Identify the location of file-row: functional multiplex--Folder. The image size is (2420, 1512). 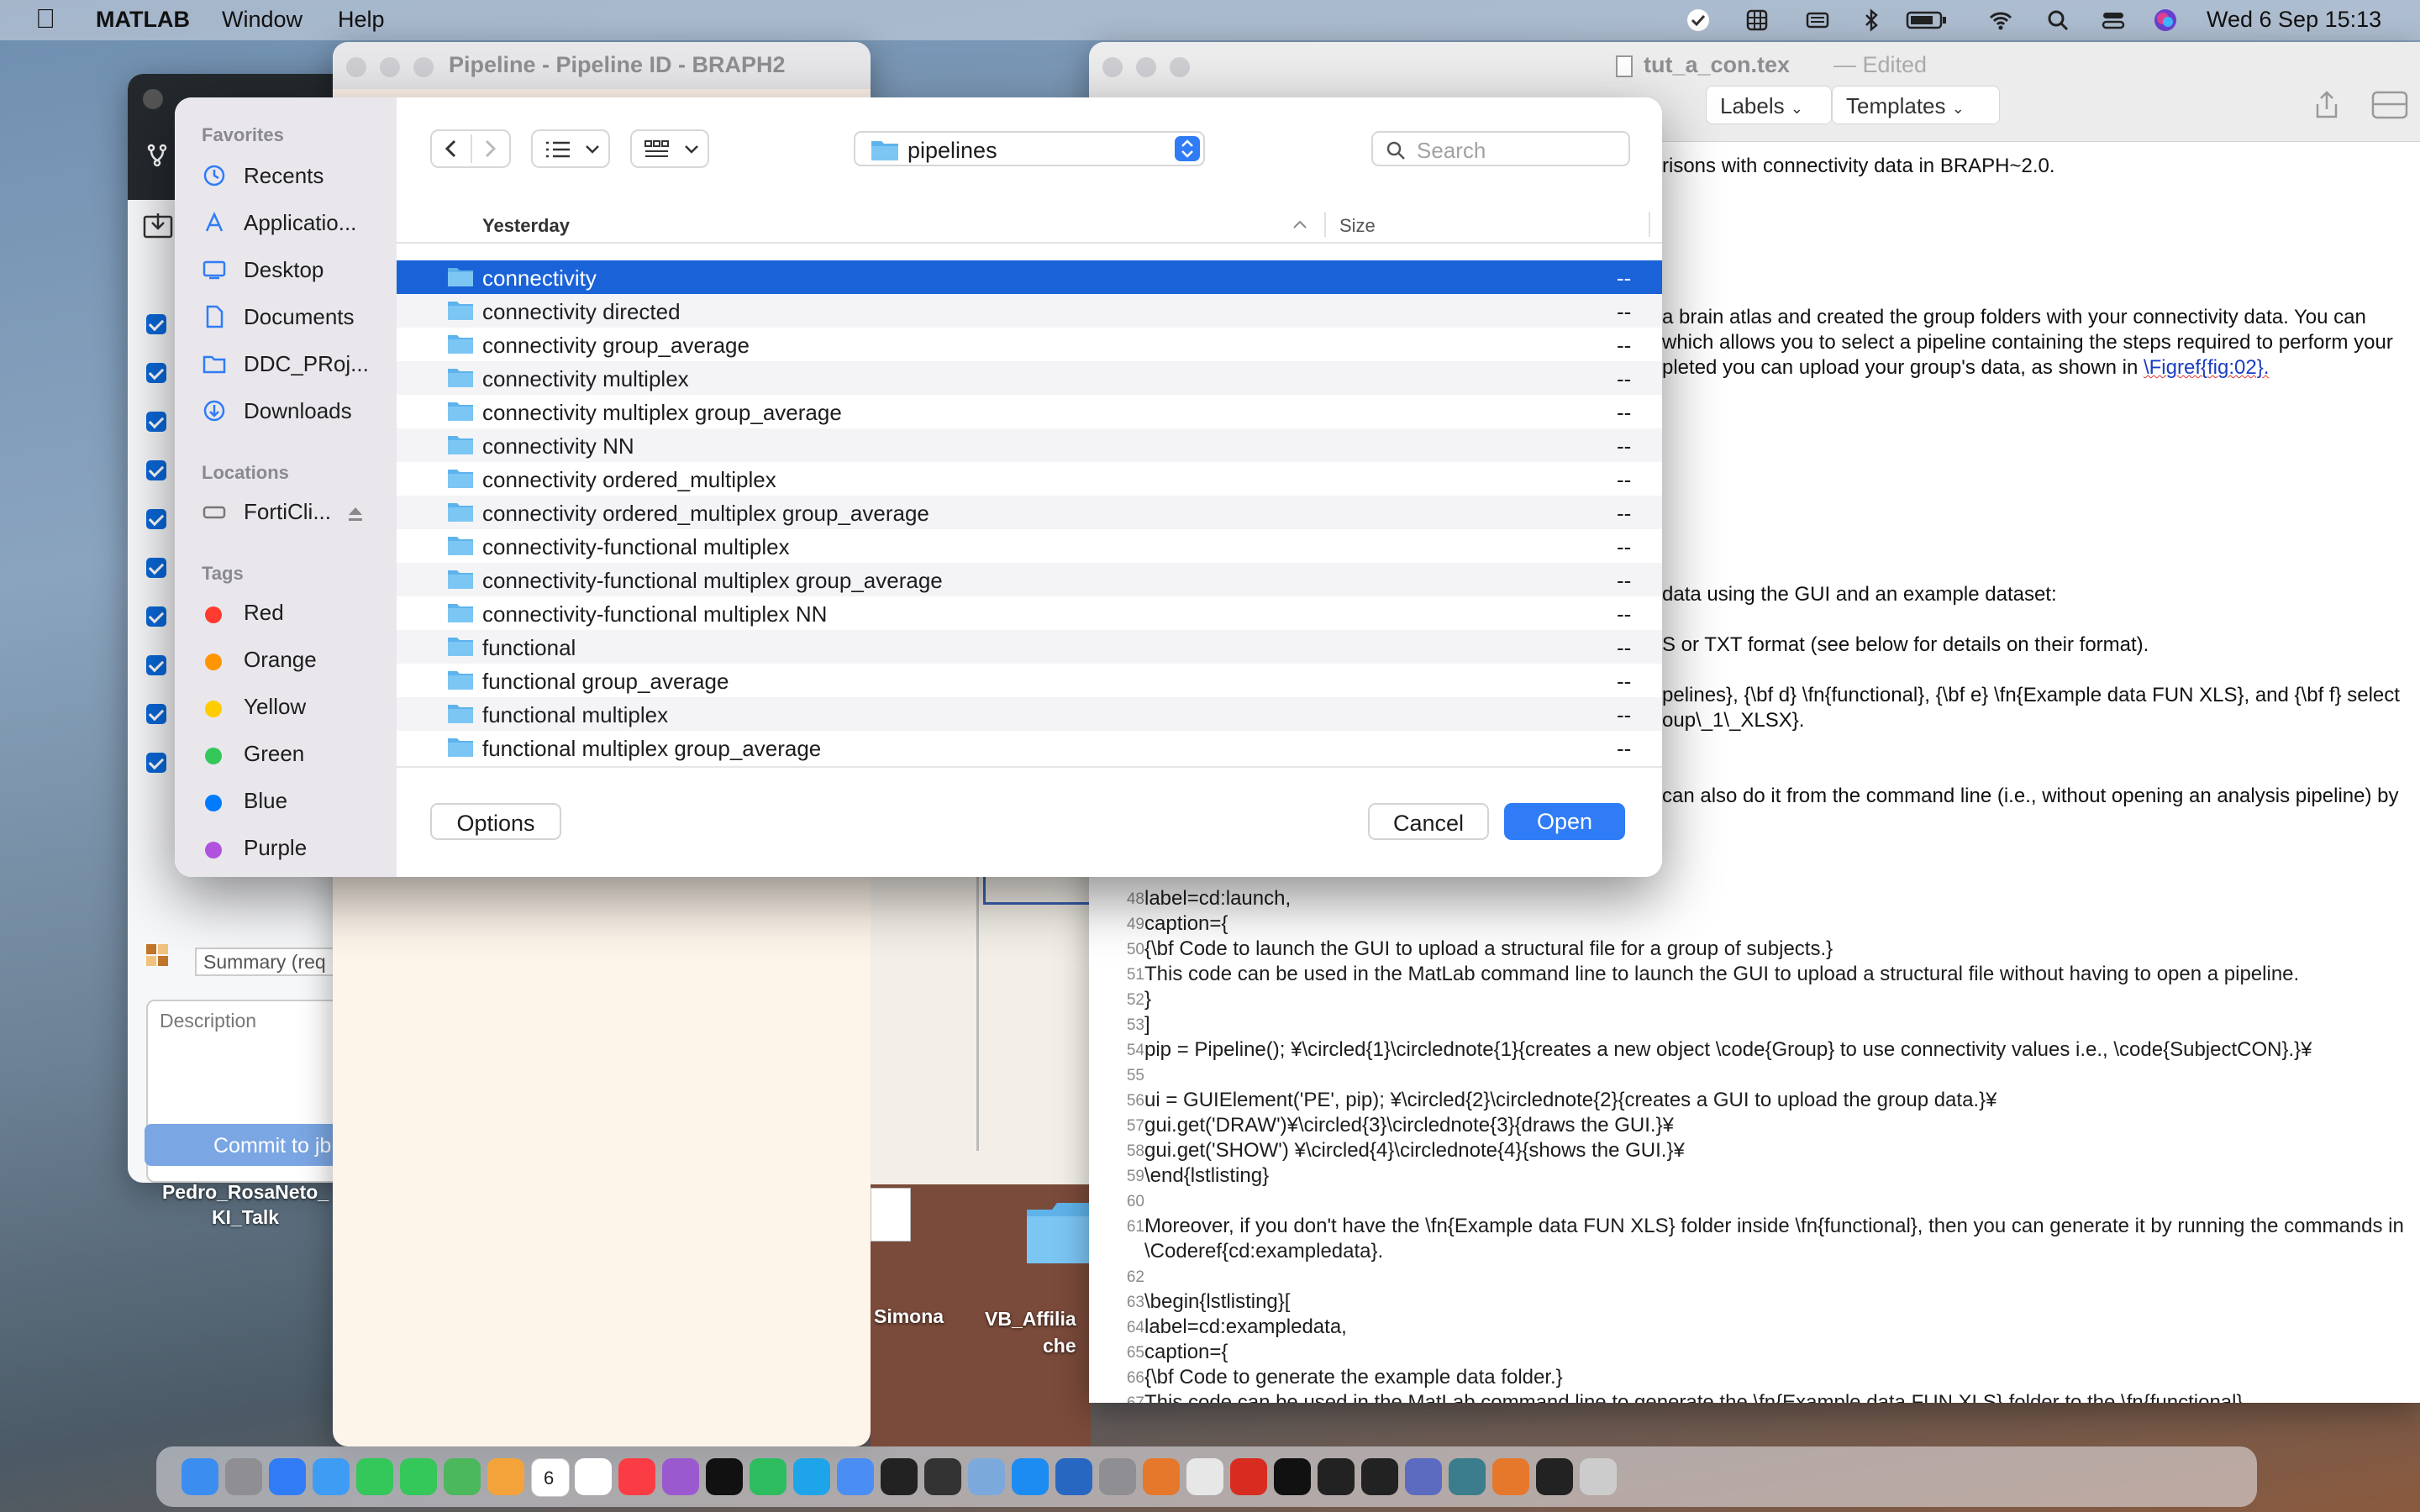
(1029, 714).